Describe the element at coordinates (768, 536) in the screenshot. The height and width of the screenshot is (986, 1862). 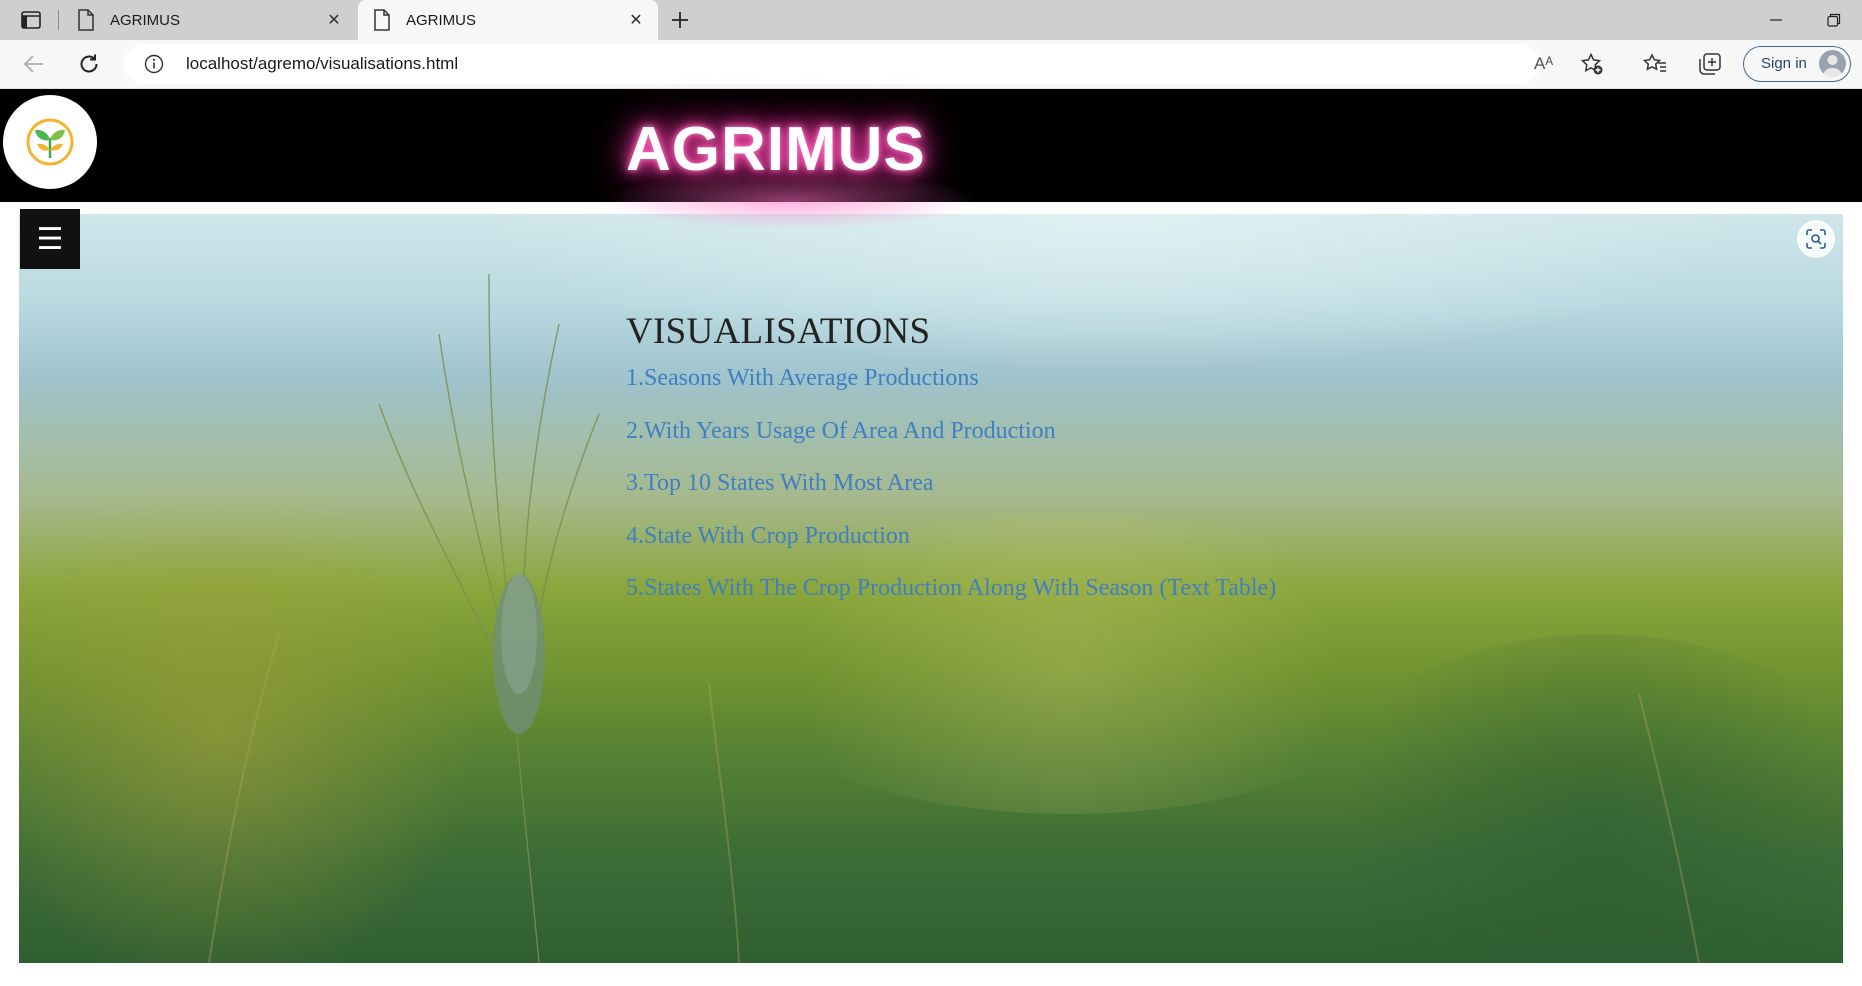
I see `link-state-crop-production: 4.State With Crop Production` at that location.